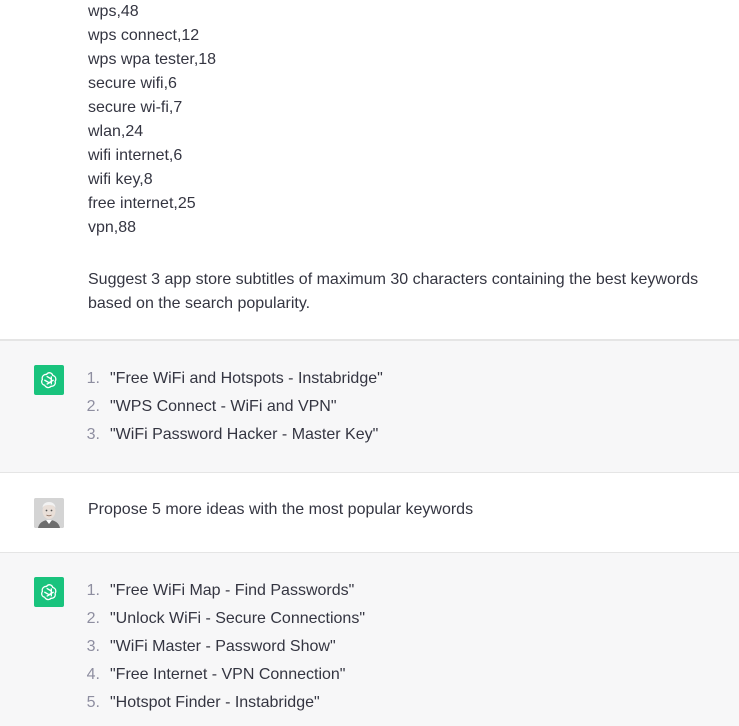 The width and height of the screenshot is (739, 726). I want to click on list-number: 4., so click(93, 674).